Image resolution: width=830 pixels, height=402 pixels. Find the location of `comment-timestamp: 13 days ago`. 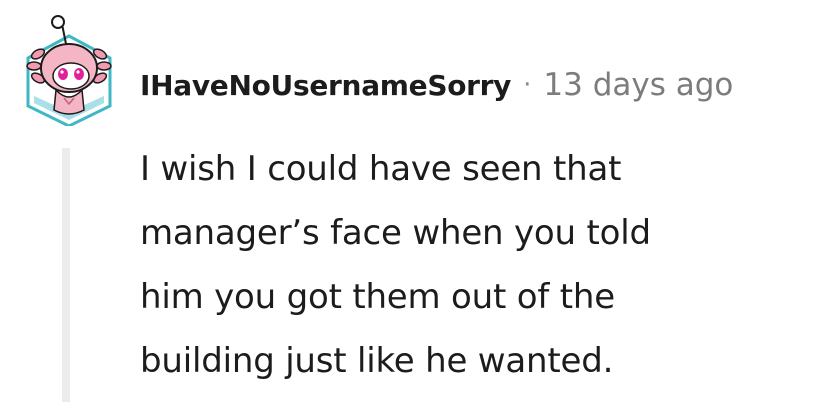

comment-timestamp: 13 days ago is located at coordinates (638, 85).